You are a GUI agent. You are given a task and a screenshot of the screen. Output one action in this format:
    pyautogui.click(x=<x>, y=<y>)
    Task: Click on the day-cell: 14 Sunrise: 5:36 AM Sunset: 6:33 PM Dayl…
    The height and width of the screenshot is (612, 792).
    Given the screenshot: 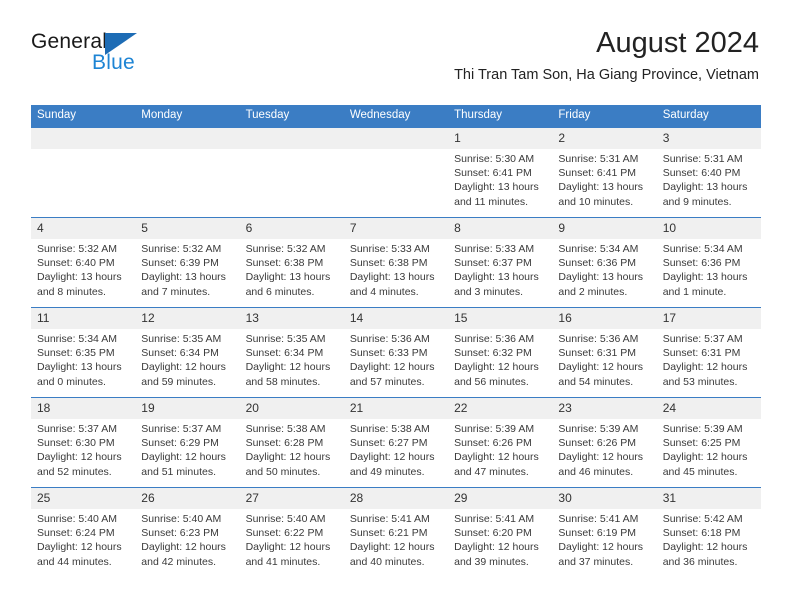 What is the action you would take?
    pyautogui.click(x=396, y=352)
    